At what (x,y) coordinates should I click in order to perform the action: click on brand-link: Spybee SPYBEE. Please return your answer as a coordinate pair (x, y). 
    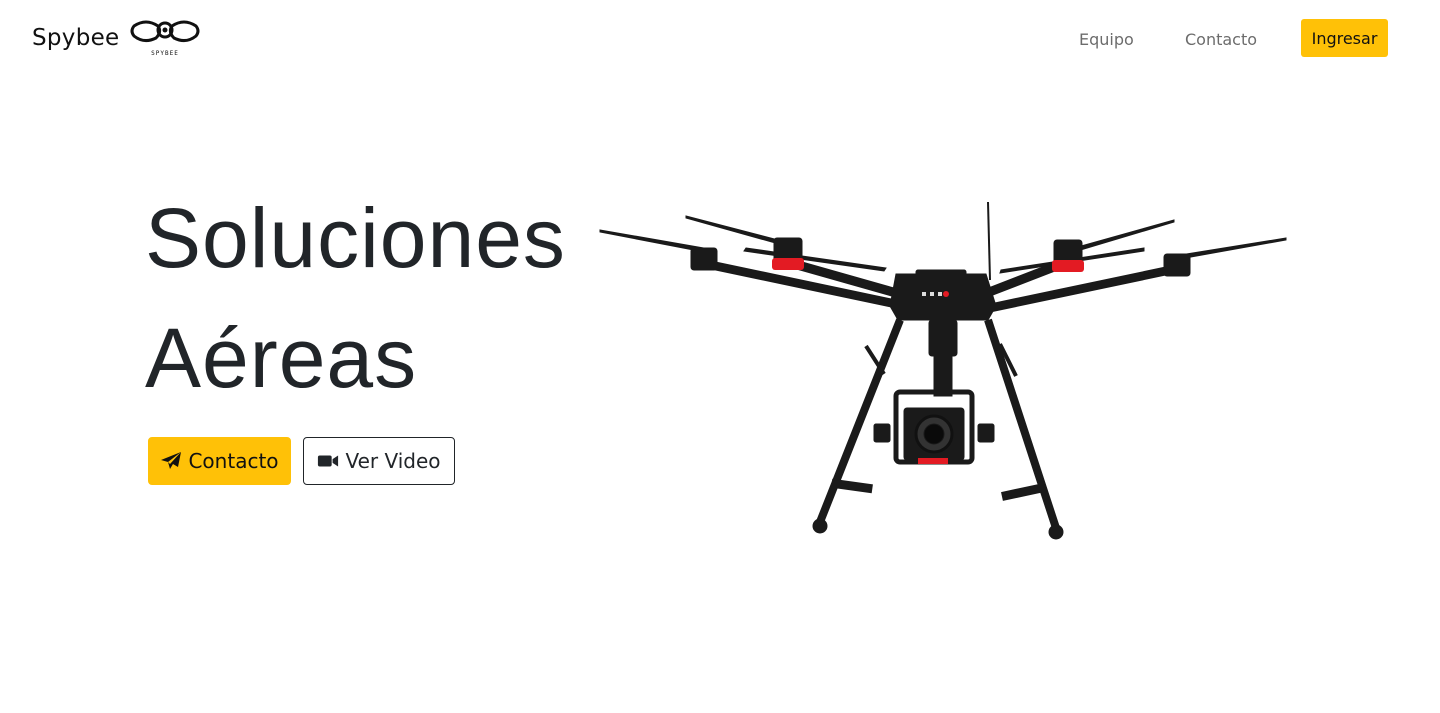
    Looking at the image, I should click on (117, 38).